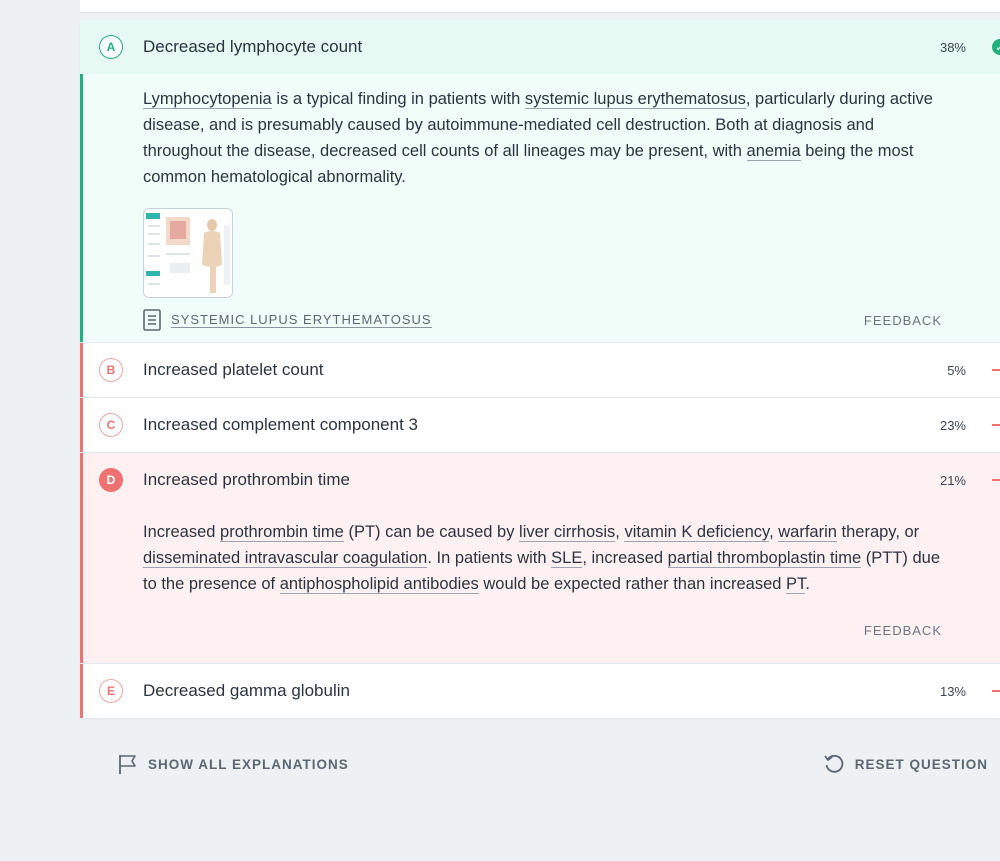  What do you see at coordinates (246, 479) in the screenshot?
I see `option-d-text: Increased prothrombin time` at bounding box center [246, 479].